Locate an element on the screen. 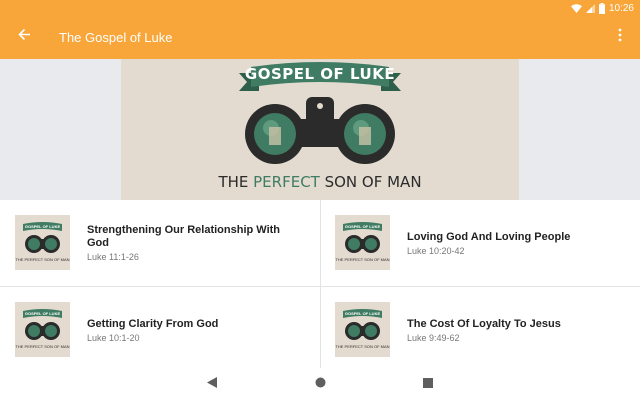 The image size is (640, 400). circle-home-icon is located at coordinates (320, 384).